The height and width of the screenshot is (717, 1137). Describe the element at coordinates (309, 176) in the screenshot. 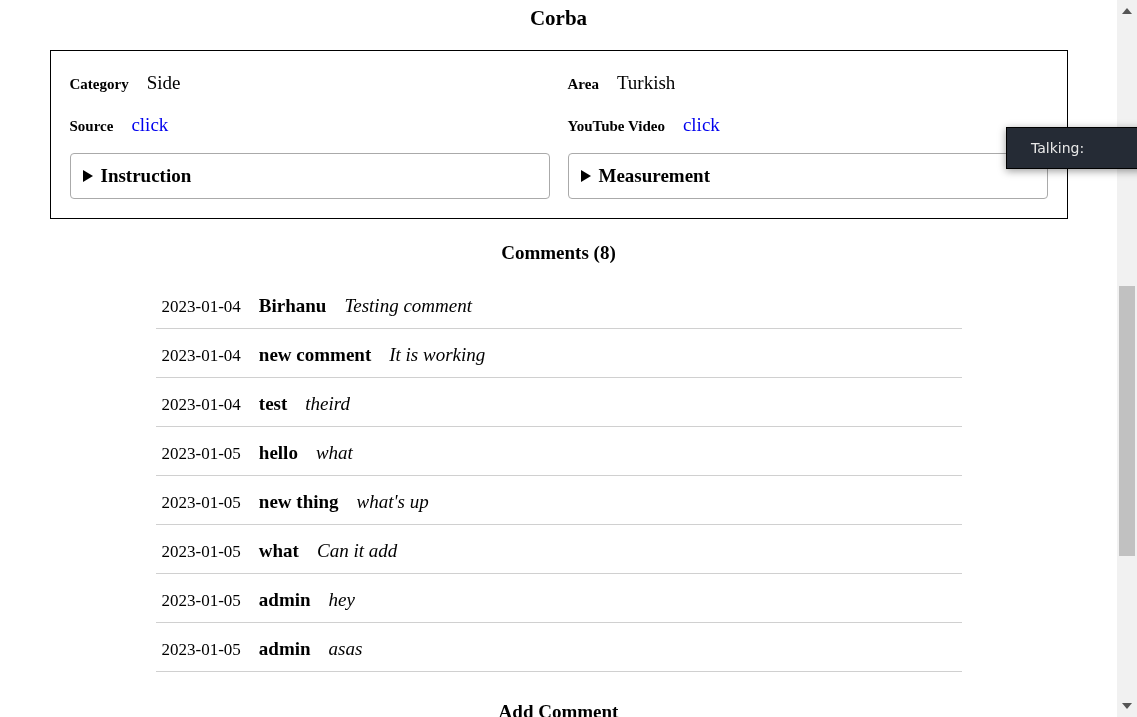

I see `collapsible-section: Instruction` at that location.